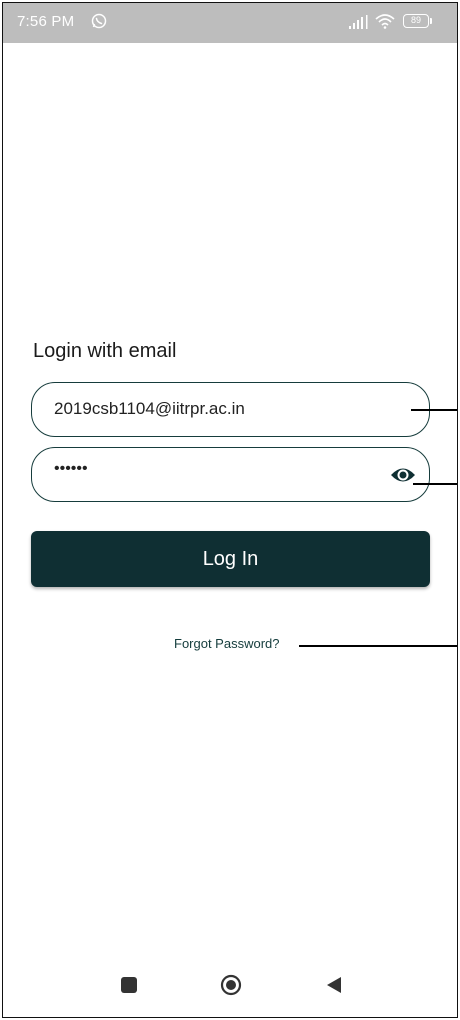  Describe the element at coordinates (385, 21) in the screenshot. I see `wifi-icon` at that location.